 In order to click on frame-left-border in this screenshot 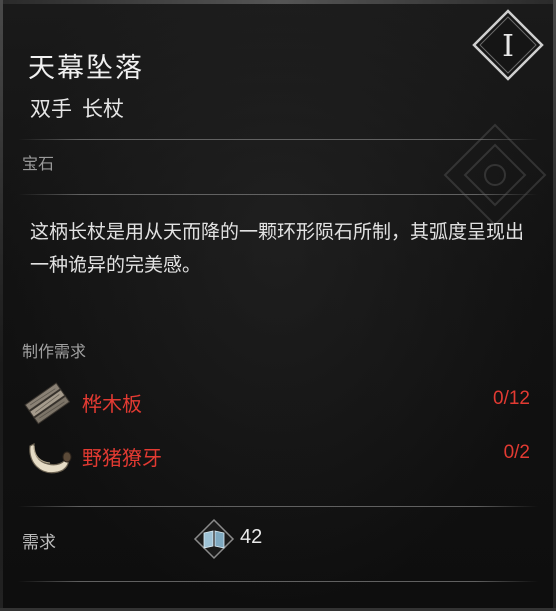, I will do `click(1, 305)`.